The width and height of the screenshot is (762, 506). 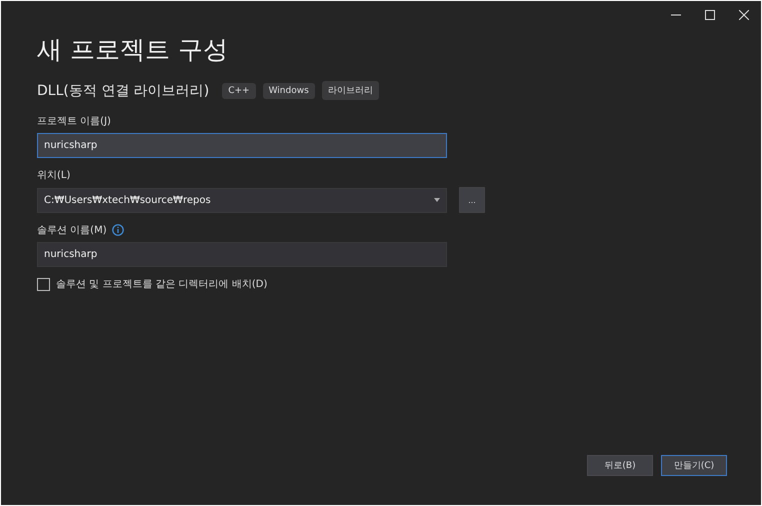 I want to click on create-button: 만들기(C), so click(x=694, y=465).